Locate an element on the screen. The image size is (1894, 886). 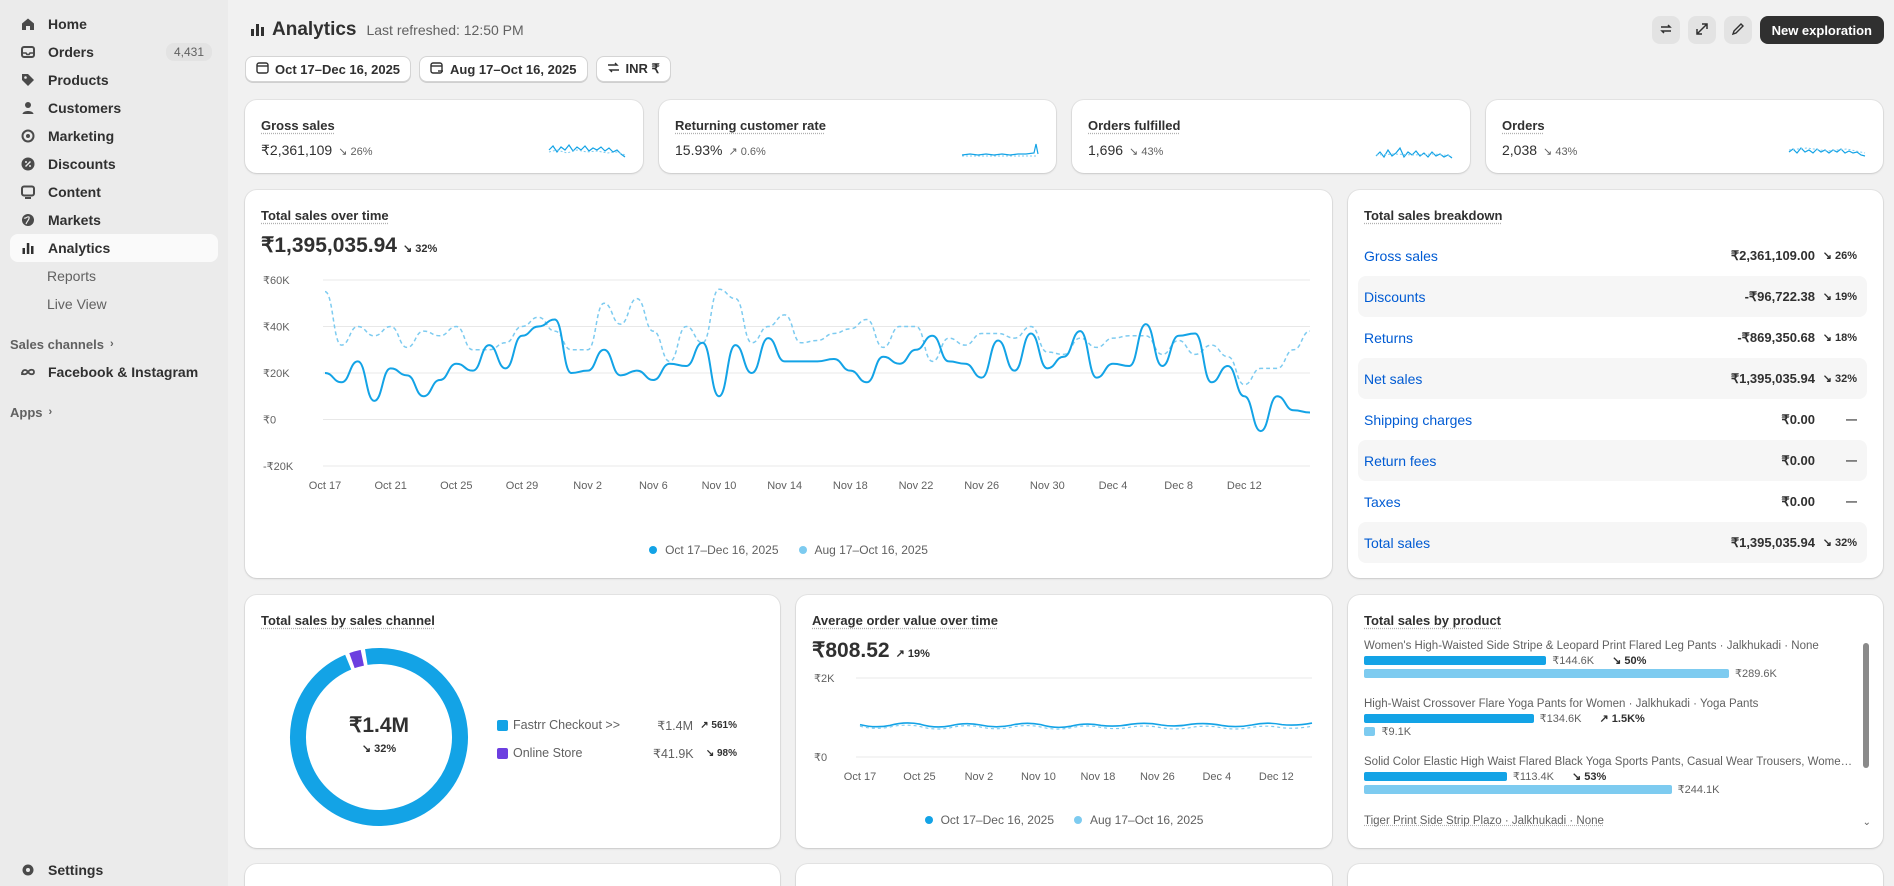
sidebar-item-analytics: Analytics is located at coordinates (114, 248).